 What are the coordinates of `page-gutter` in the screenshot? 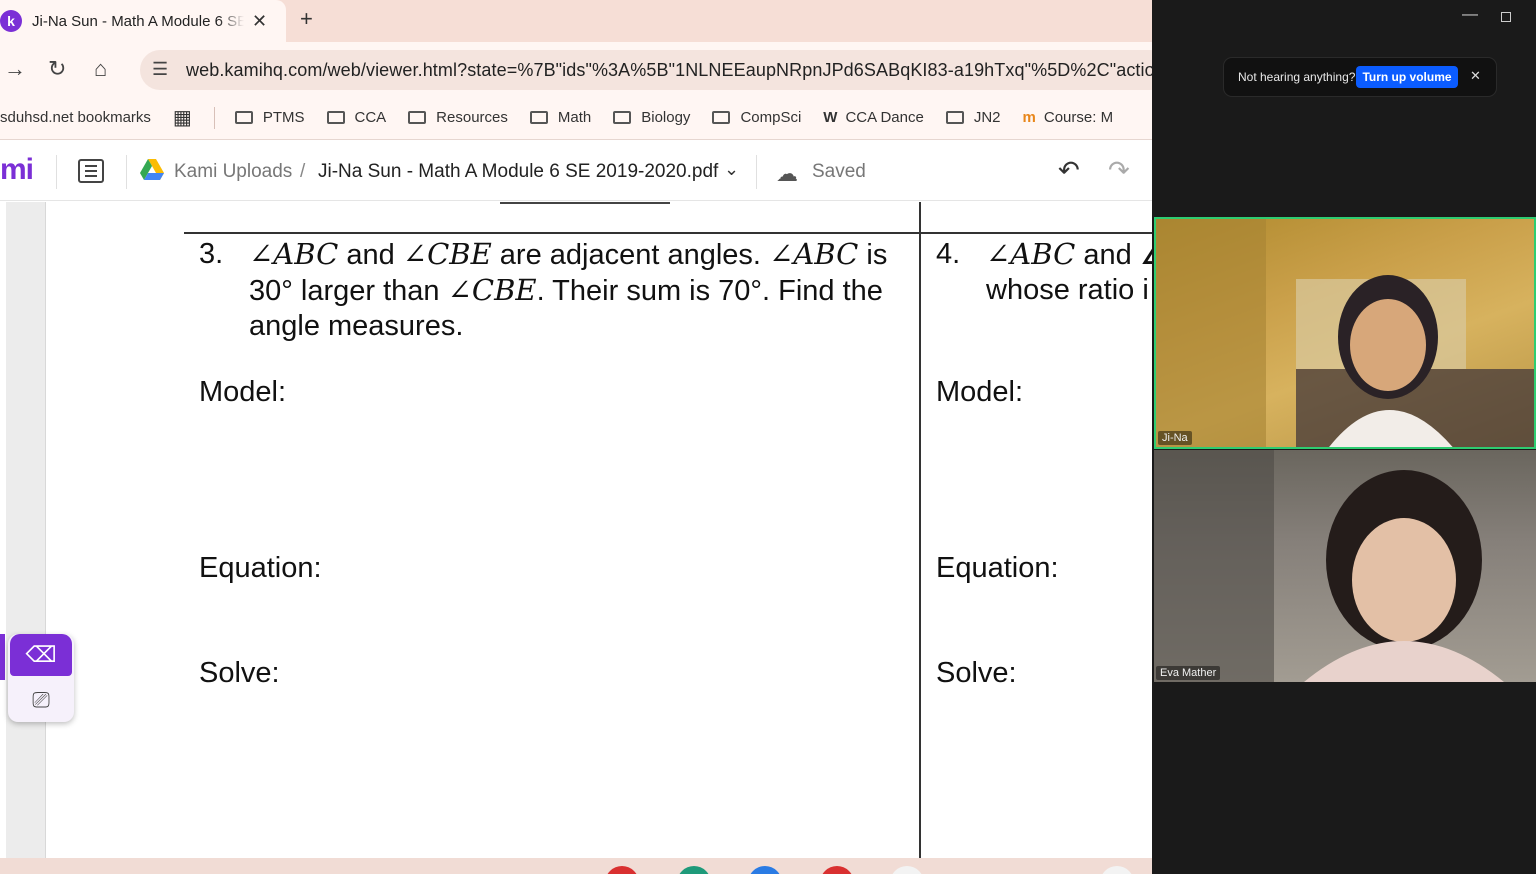 It's located at (26, 530).